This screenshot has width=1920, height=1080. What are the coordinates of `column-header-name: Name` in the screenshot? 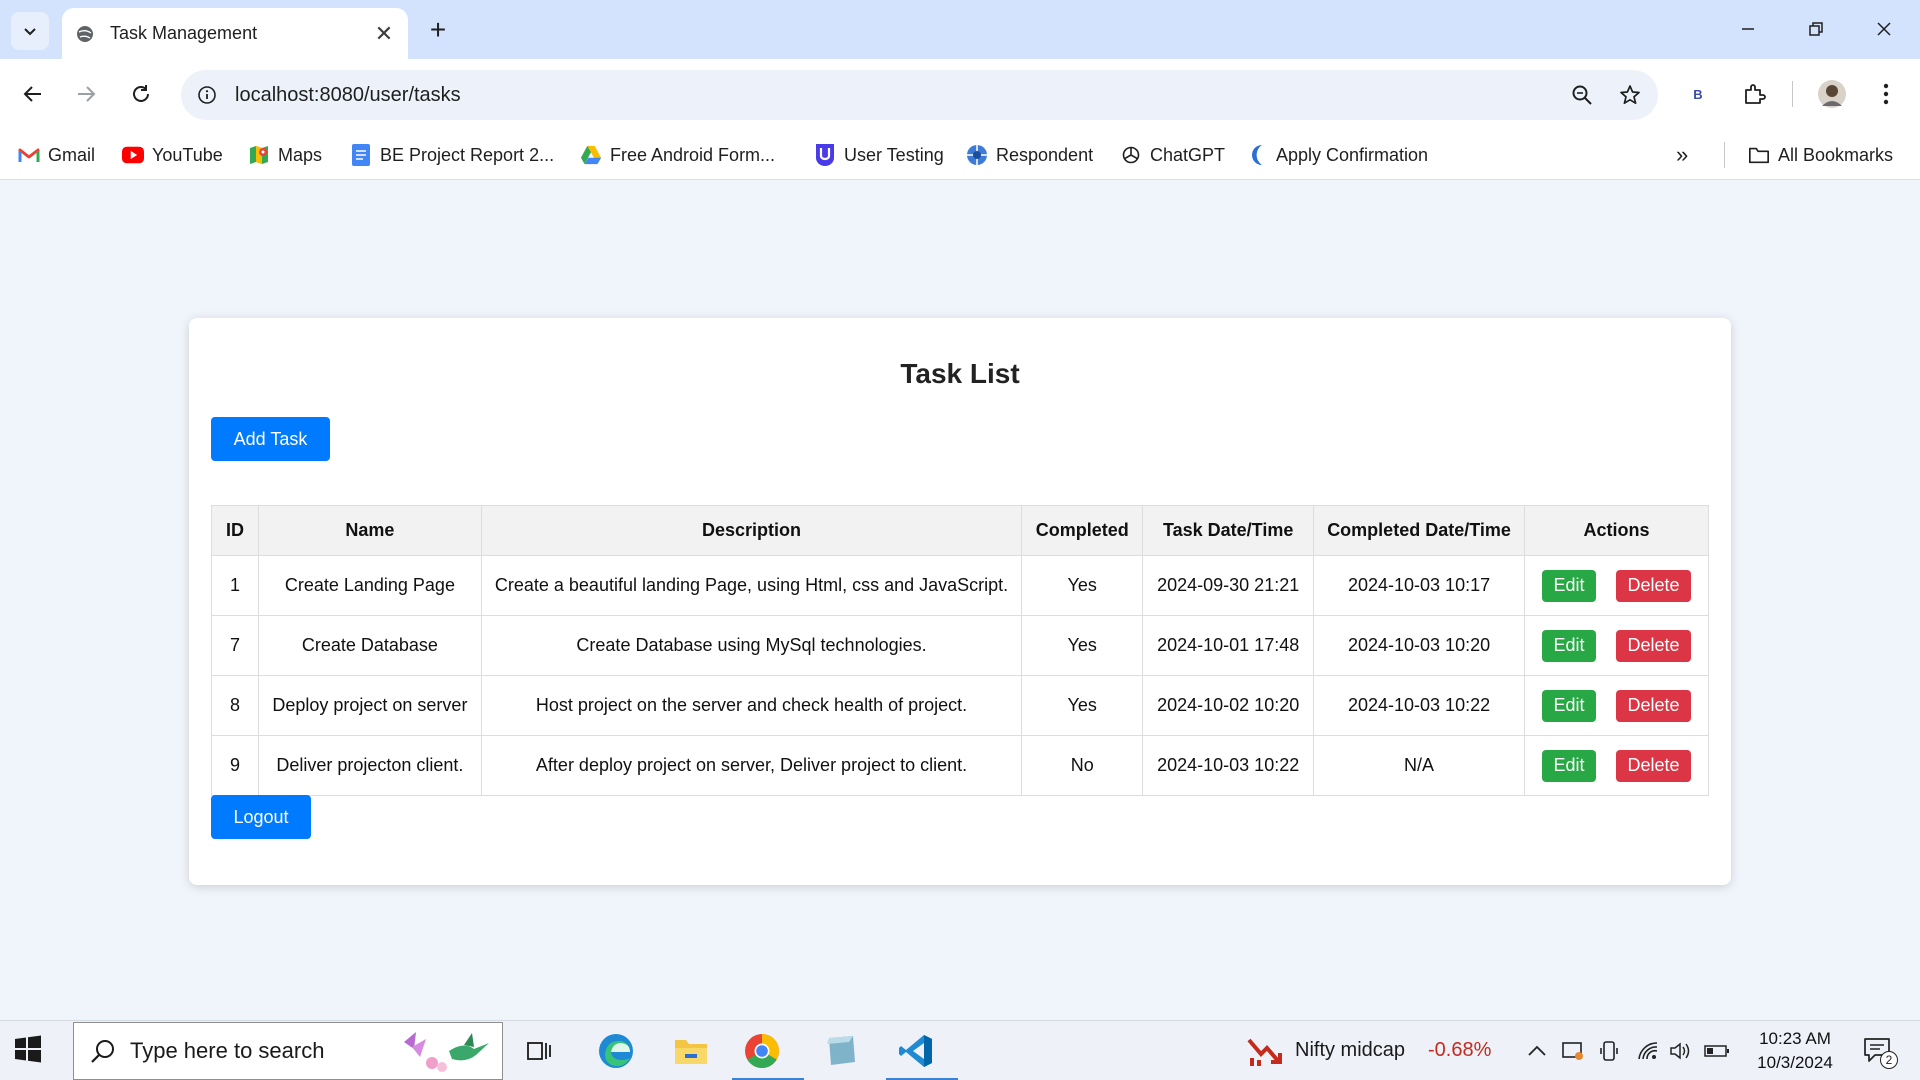 It's located at (369, 530).